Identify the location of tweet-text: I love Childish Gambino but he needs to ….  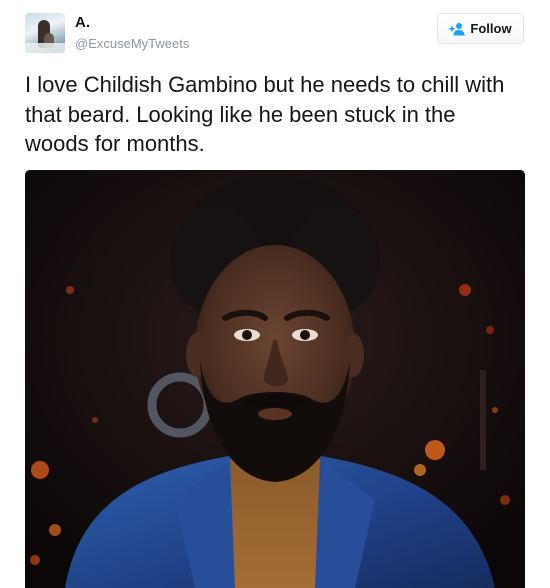
(265, 114).